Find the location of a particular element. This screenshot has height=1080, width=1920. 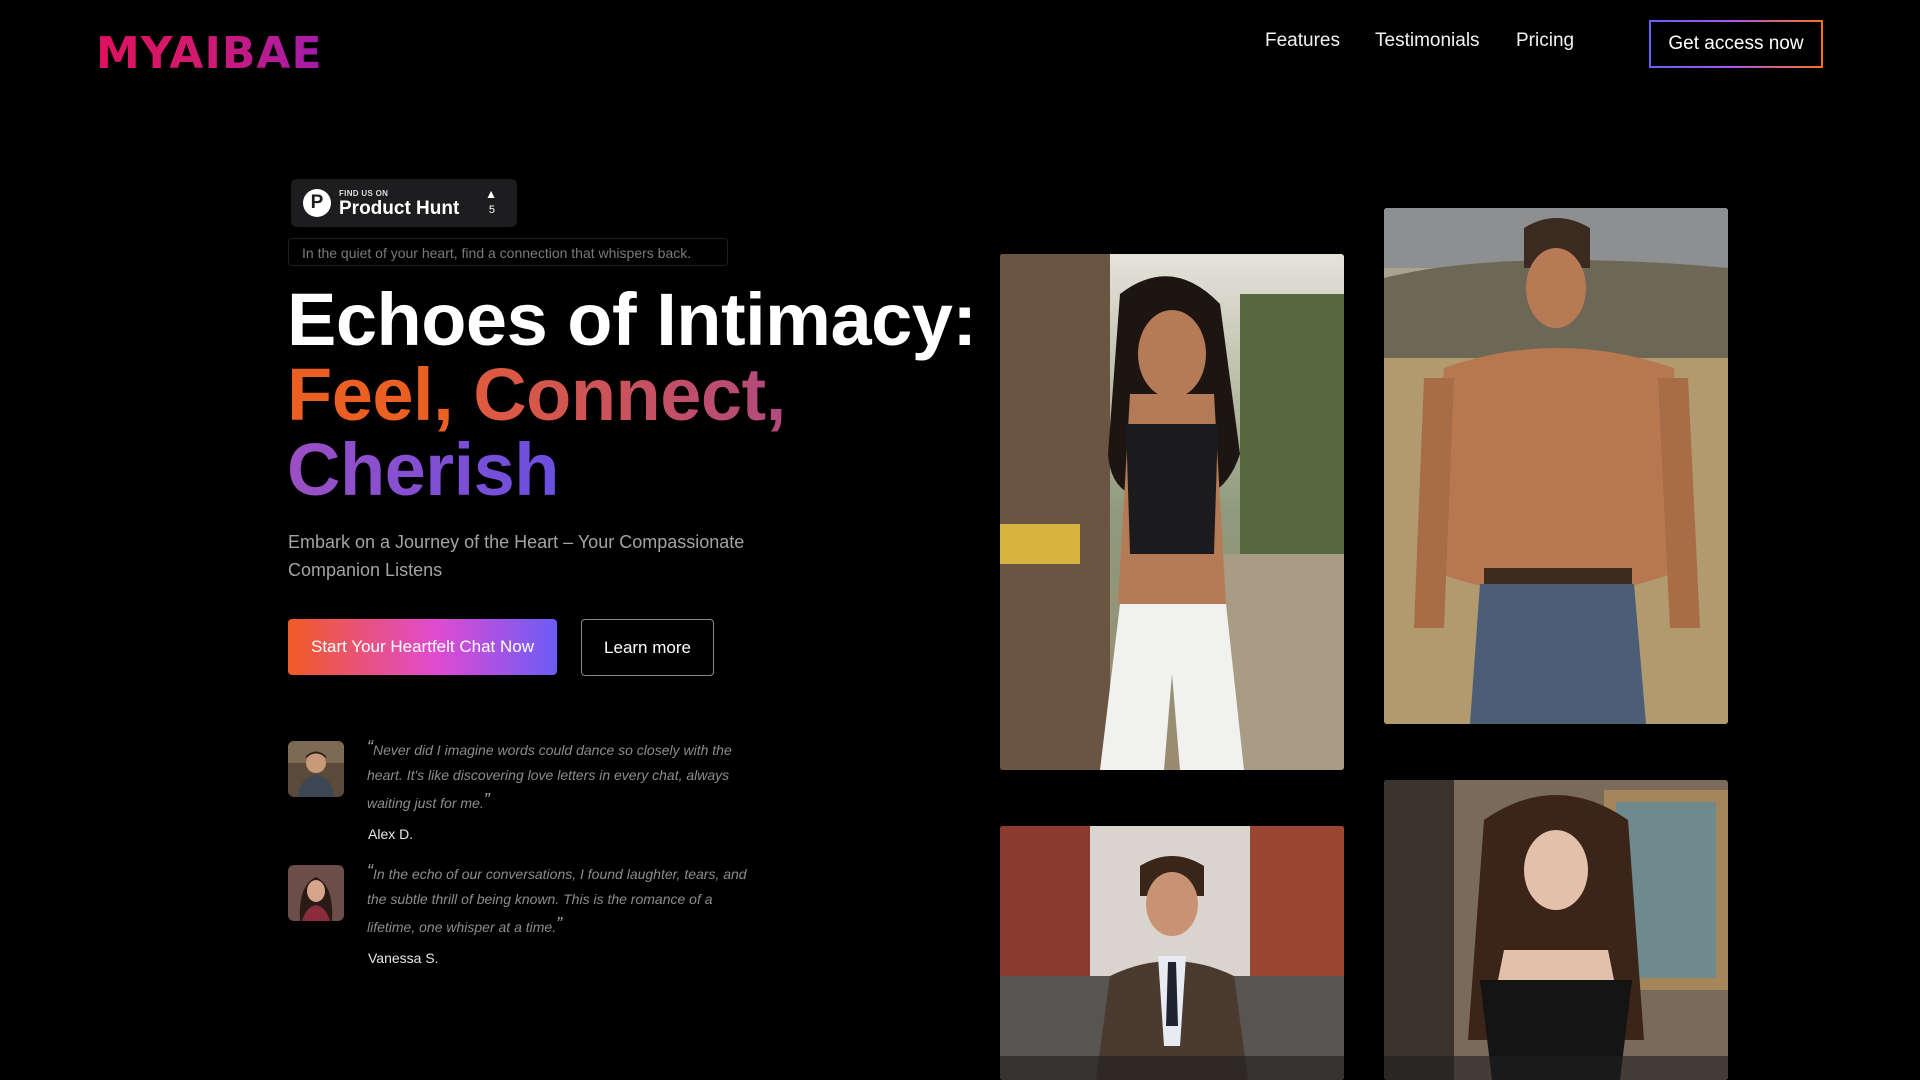

companion-photo-woman-black-top is located at coordinates (1172, 512).